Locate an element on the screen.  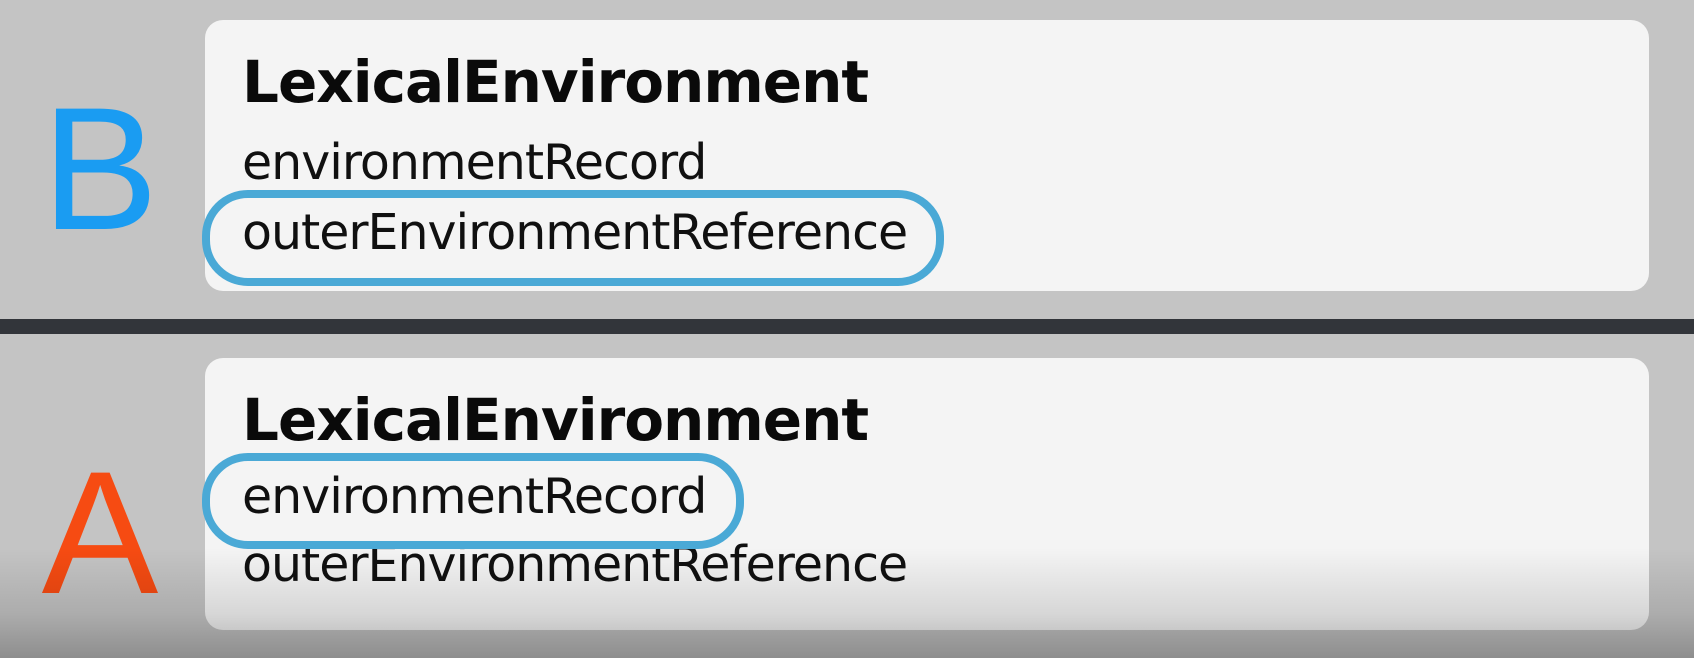
divider is located at coordinates (847, 326).